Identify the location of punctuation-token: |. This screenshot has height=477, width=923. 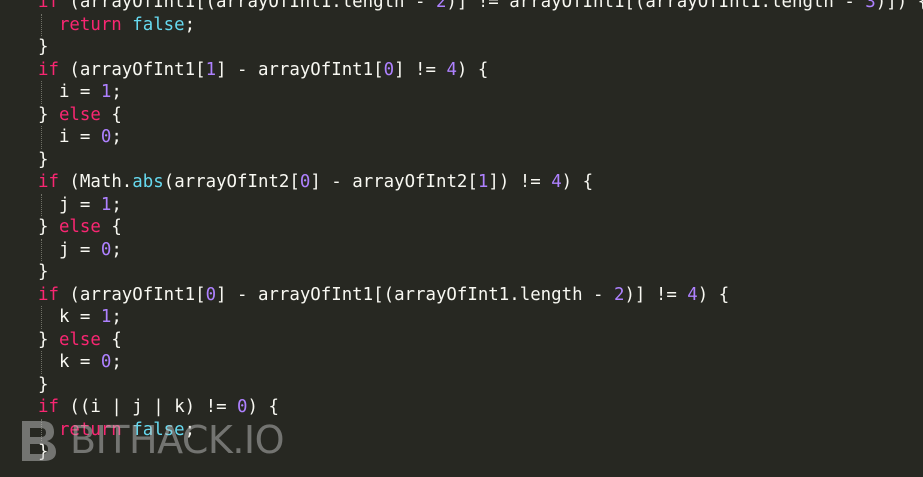
(116, 407).